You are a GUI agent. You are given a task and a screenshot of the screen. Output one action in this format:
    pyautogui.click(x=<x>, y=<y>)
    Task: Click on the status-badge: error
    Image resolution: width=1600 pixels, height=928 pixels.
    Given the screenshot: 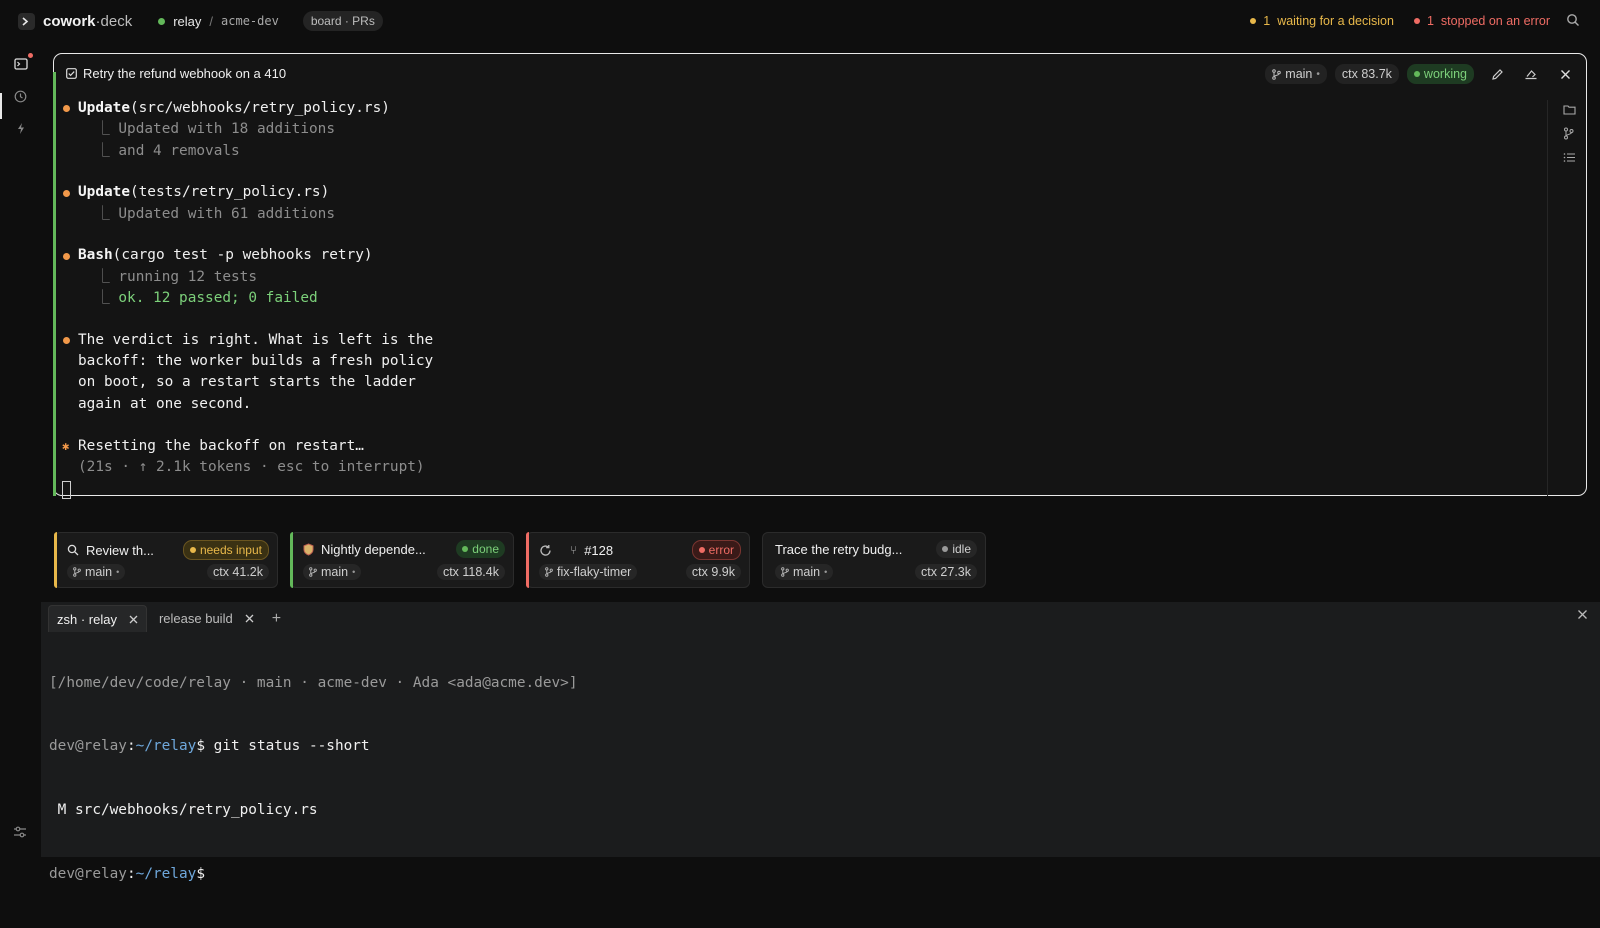 What is the action you would take?
    pyautogui.click(x=716, y=550)
    